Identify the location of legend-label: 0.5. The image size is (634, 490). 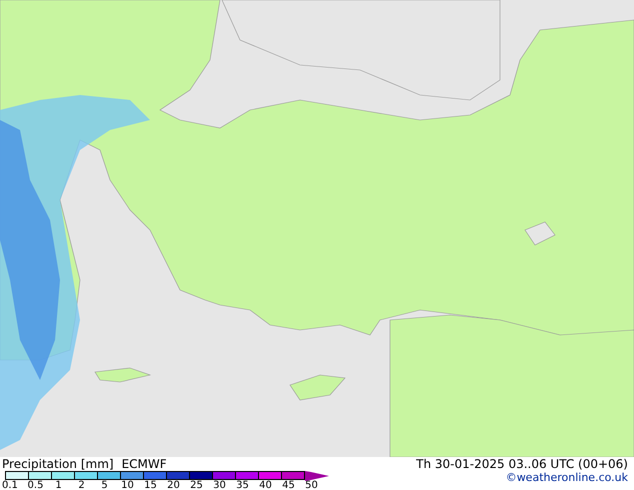
(35, 485).